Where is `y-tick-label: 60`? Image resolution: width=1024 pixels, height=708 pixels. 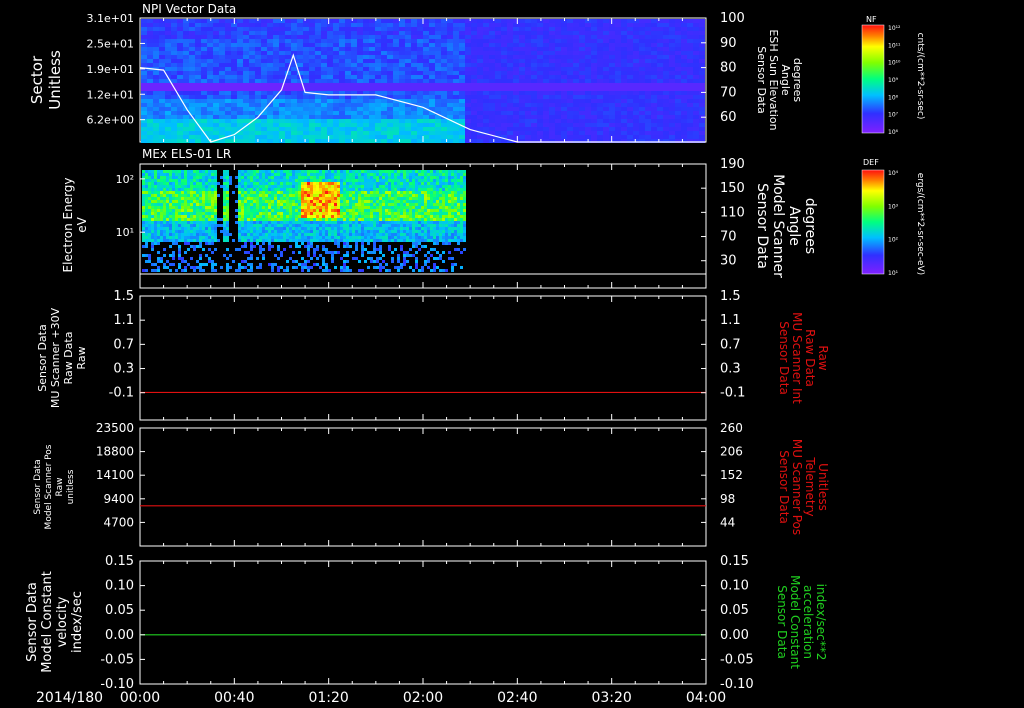 y-tick-label: 60 is located at coordinates (728, 117).